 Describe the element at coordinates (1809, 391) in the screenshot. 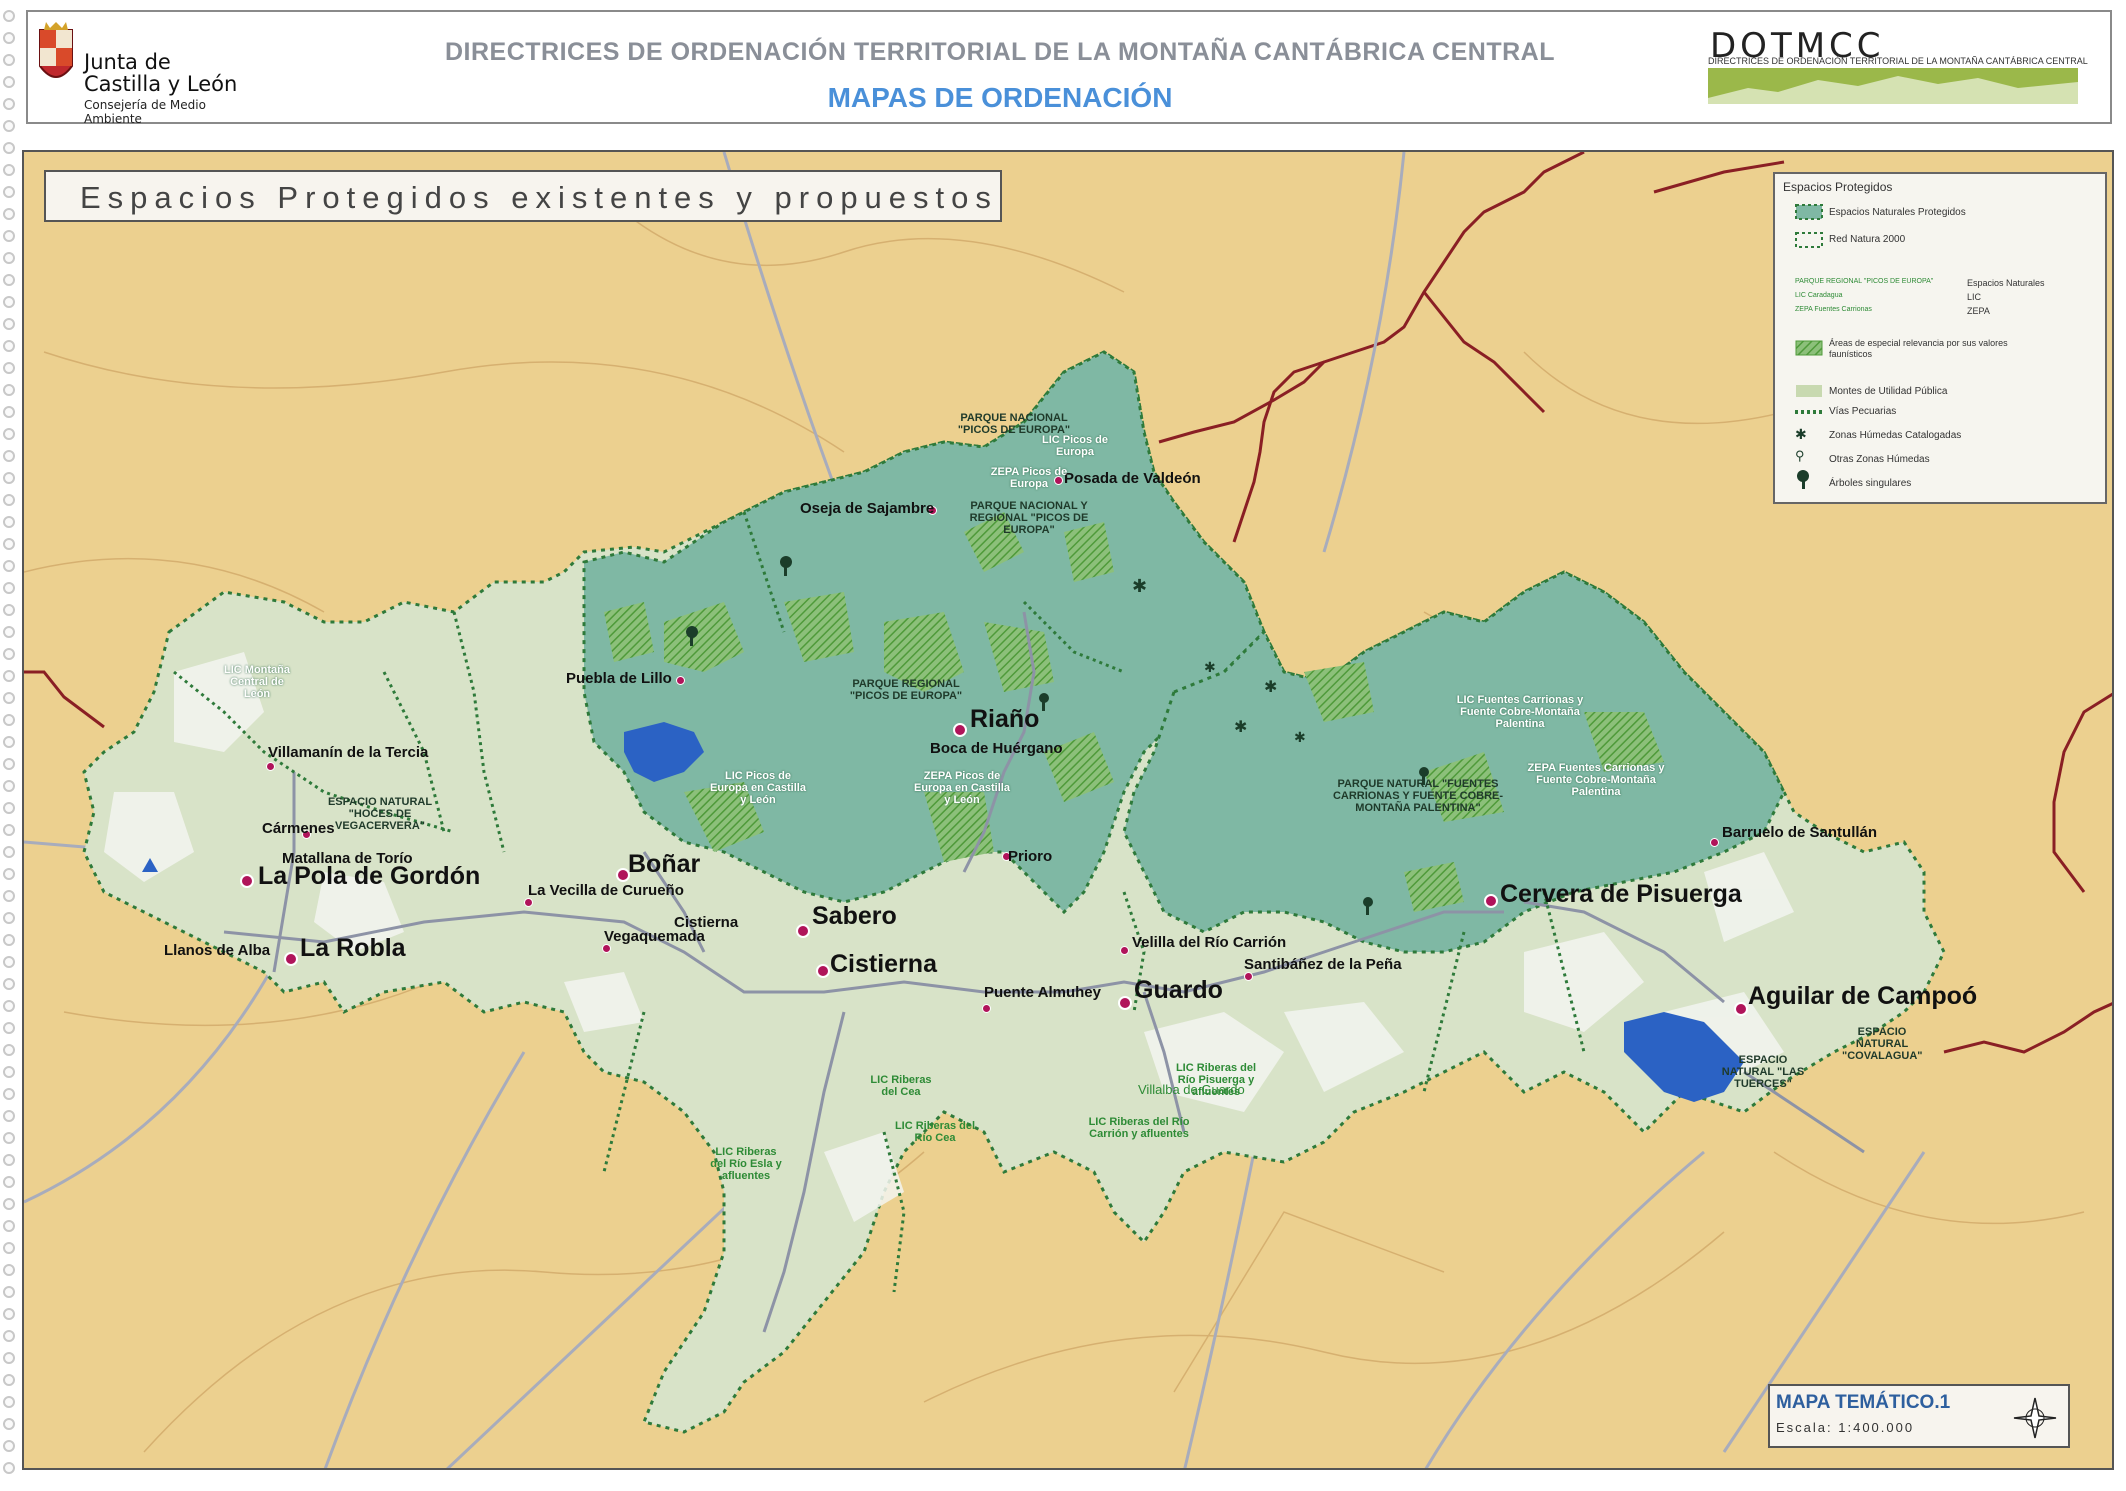

I see `light-green-fill-icon` at that location.